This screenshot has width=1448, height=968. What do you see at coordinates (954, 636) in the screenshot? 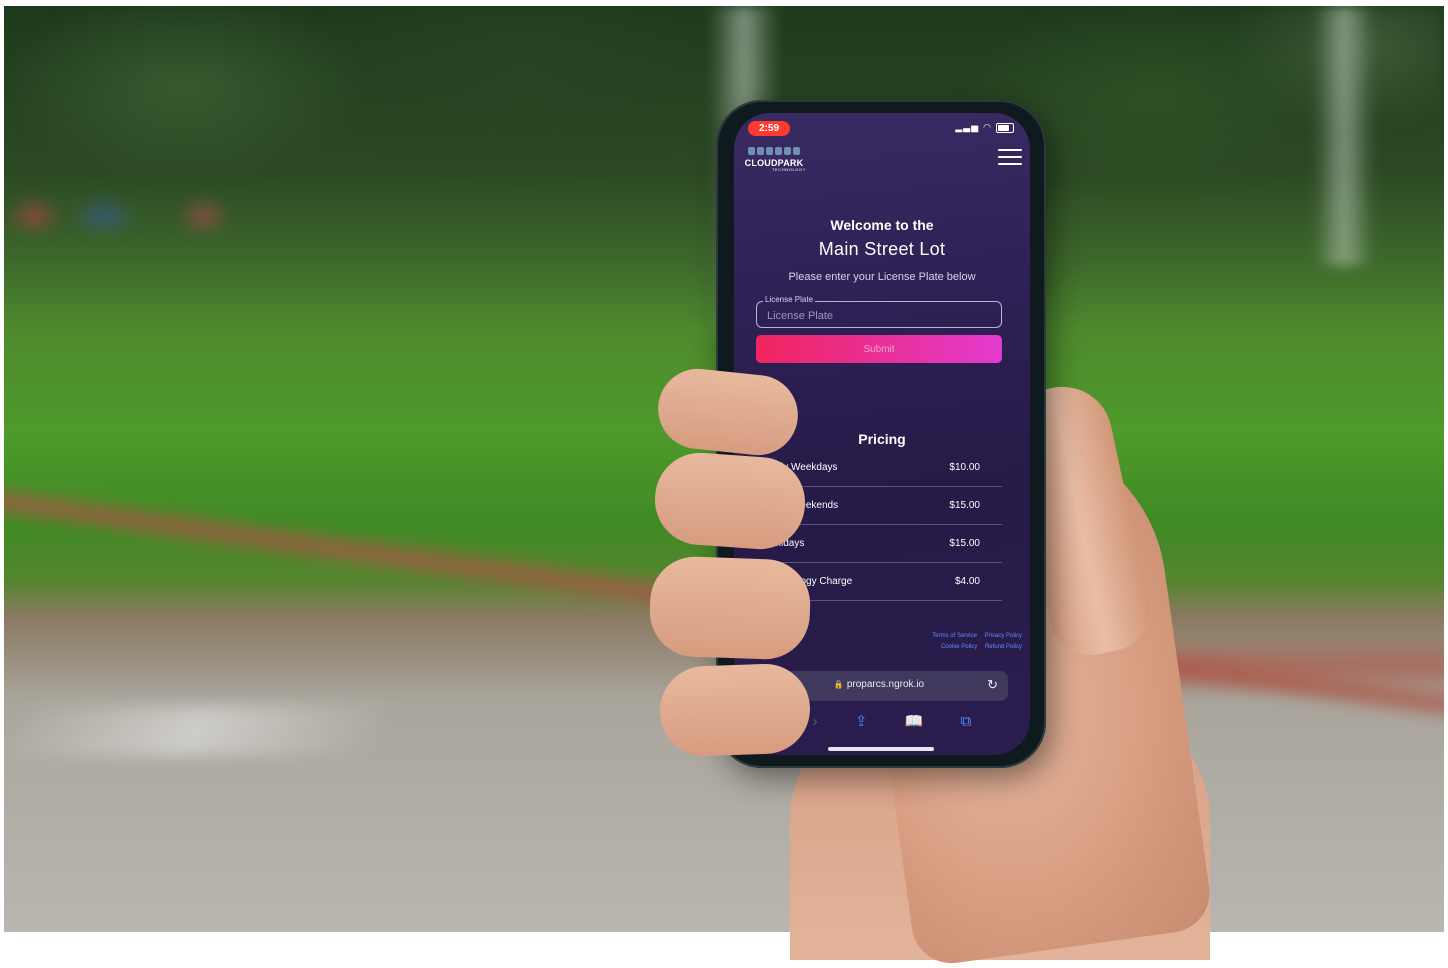
I see `terms-link: Terms of Service` at bounding box center [954, 636].